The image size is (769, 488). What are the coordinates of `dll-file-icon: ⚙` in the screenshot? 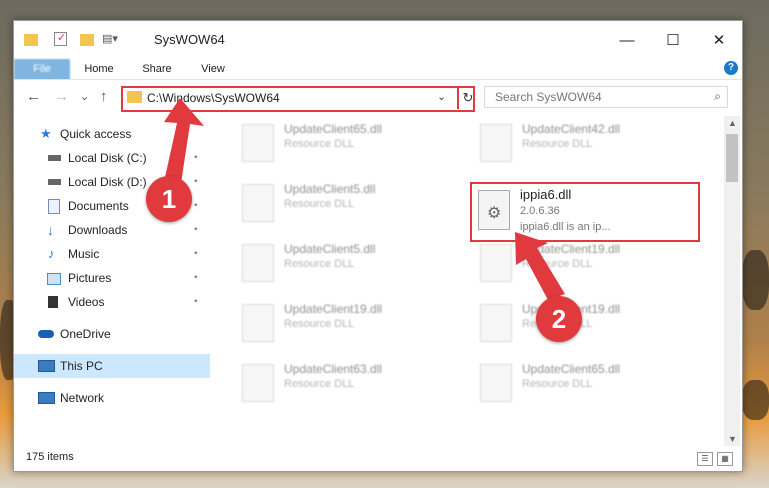 It's located at (494, 210).